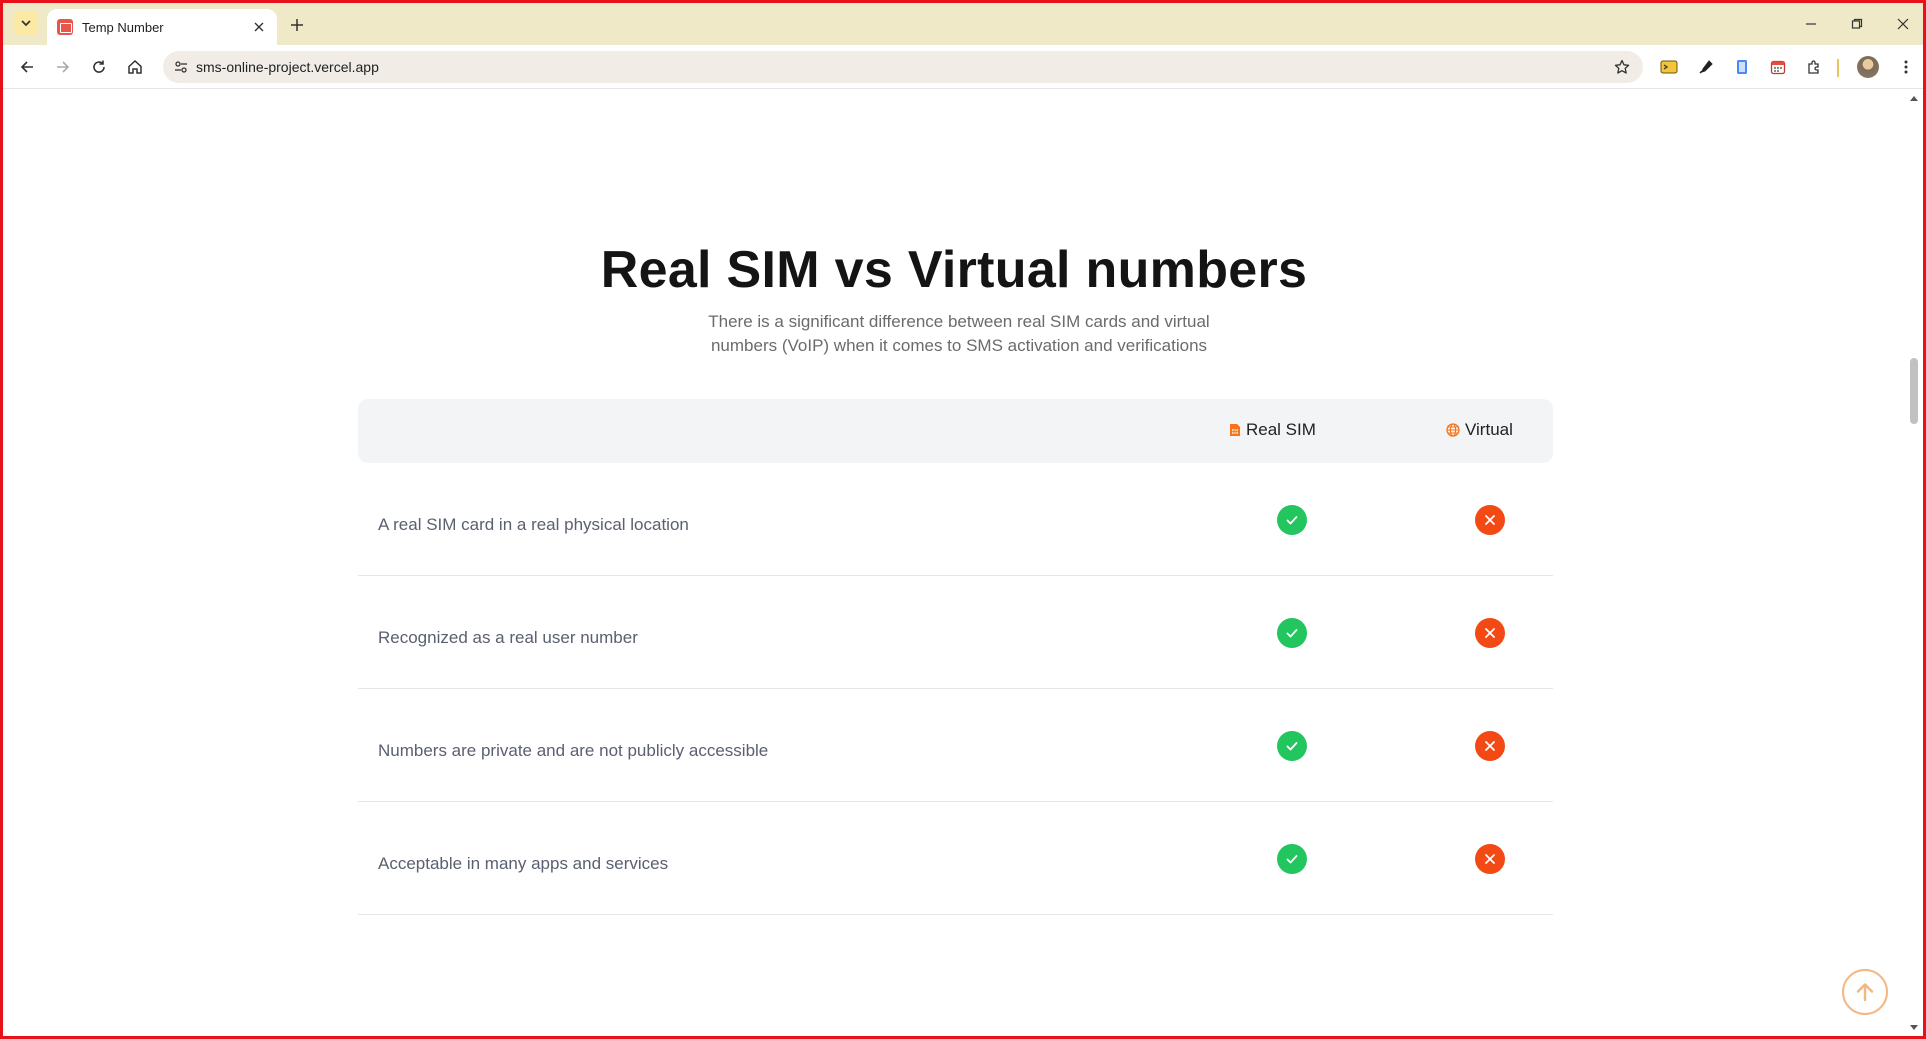 This screenshot has width=1926, height=1039. I want to click on home-icon, so click(135, 66).